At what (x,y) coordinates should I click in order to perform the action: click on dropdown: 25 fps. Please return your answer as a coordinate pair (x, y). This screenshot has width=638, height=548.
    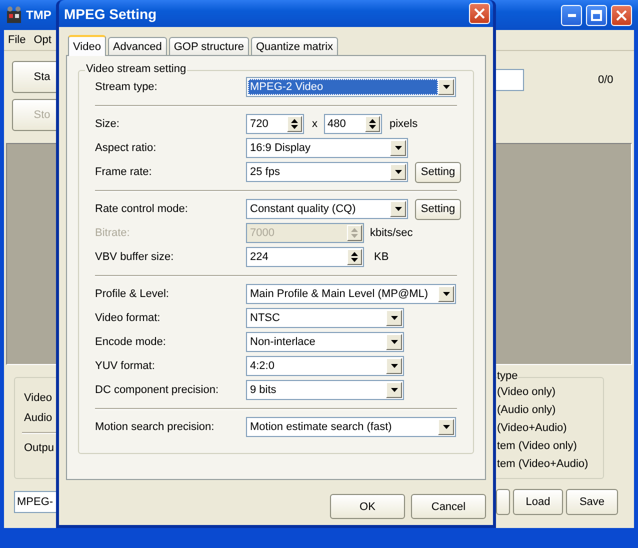
    Looking at the image, I should click on (327, 172).